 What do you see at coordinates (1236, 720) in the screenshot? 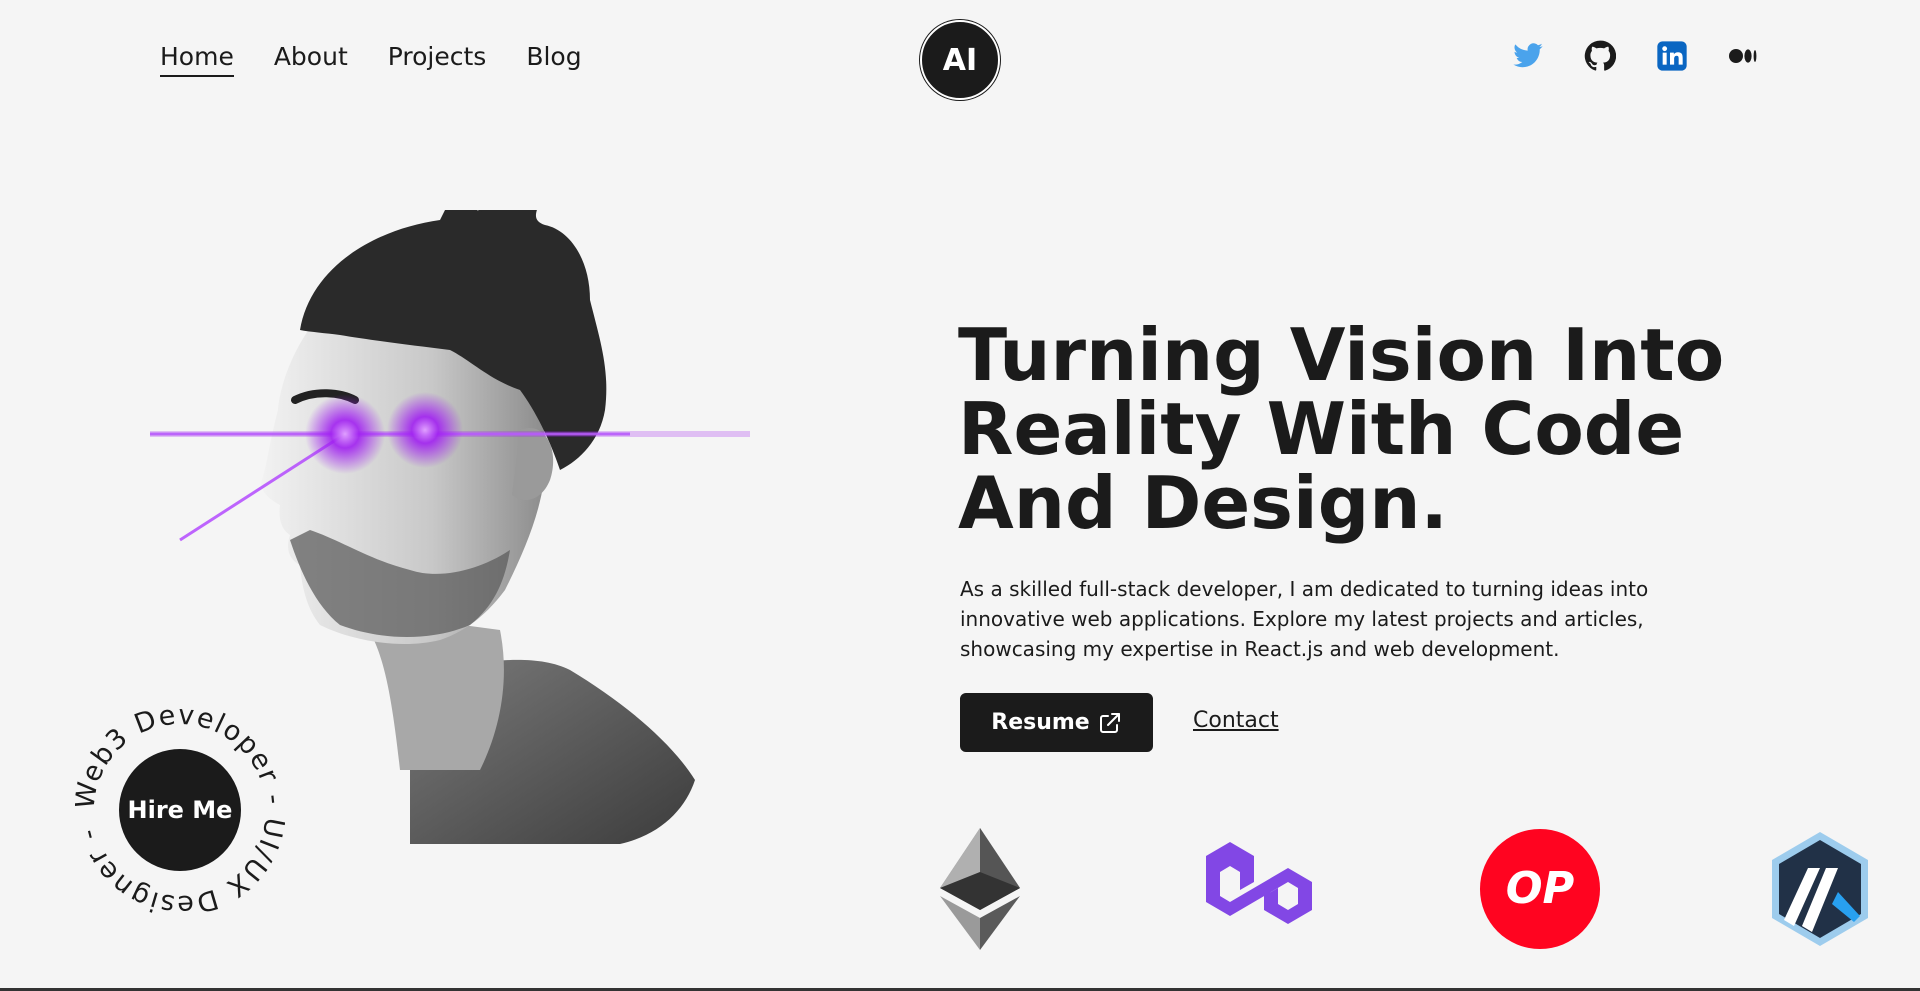
I see `contact-link: Contact` at bounding box center [1236, 720].